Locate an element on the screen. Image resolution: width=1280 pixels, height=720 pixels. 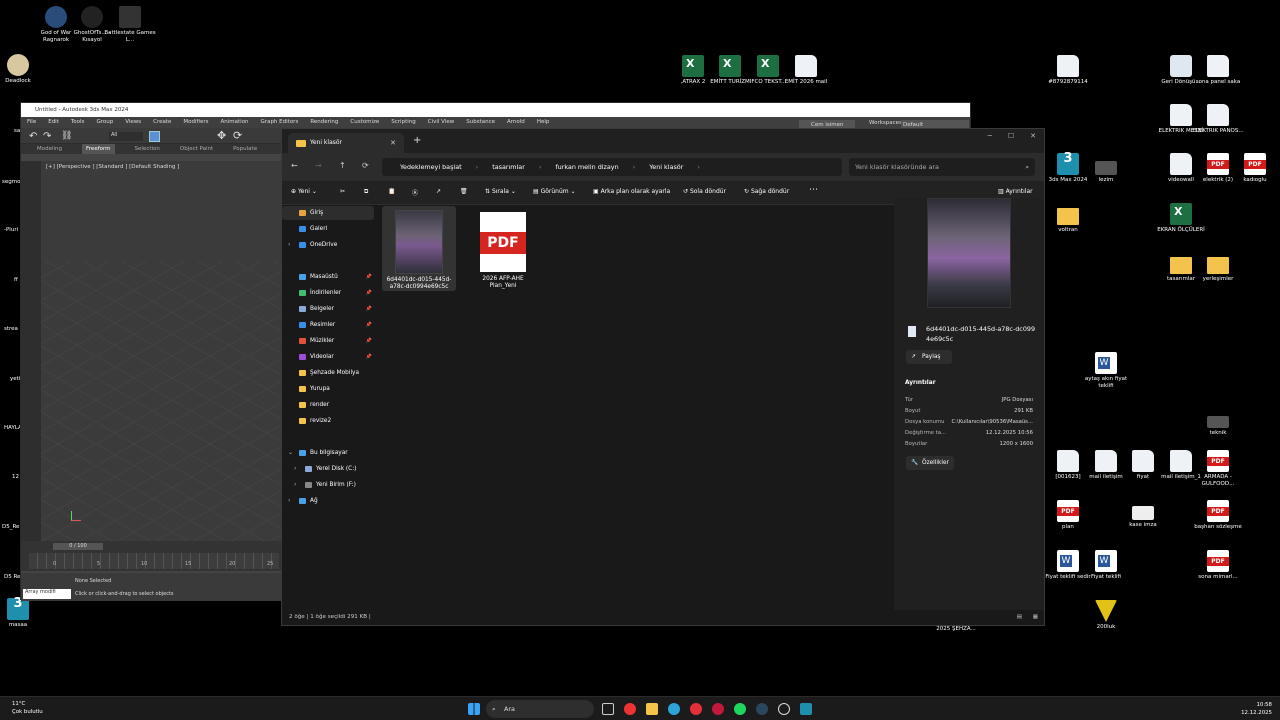
desktop-icon-teknik: teknik is located at coordinates (1218, 423).